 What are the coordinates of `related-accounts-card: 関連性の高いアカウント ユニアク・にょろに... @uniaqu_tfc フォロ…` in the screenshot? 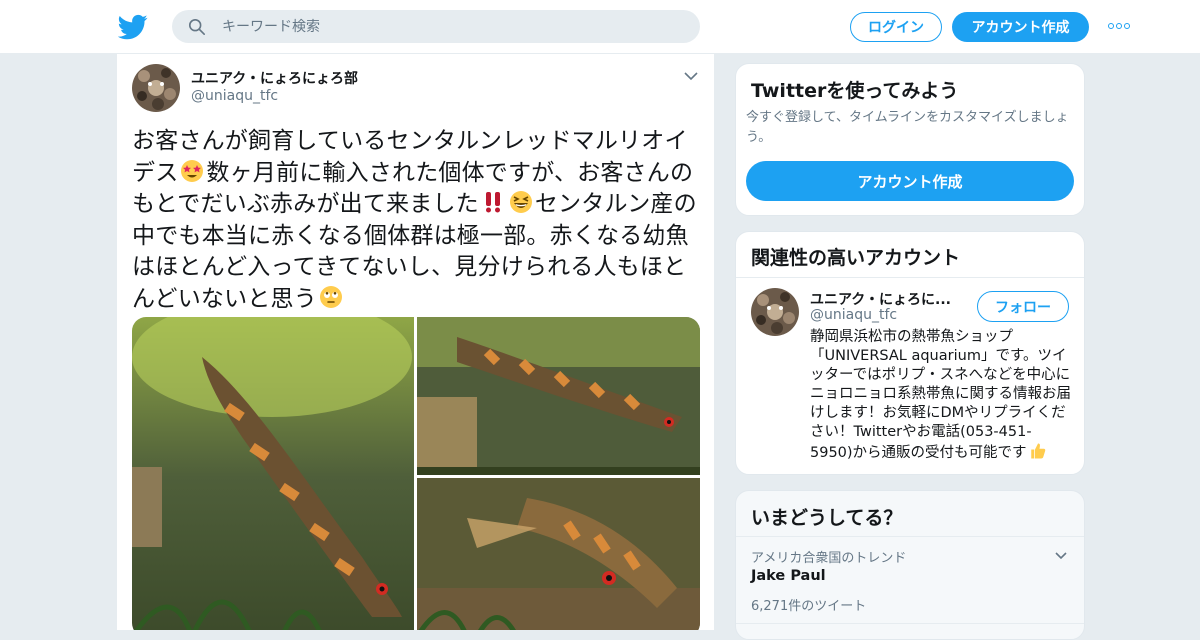 It's located at (910, 353).